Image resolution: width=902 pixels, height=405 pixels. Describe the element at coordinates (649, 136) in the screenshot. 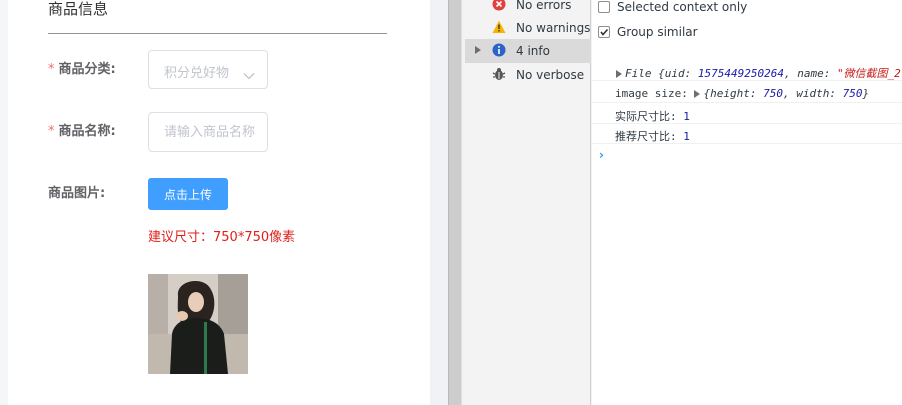

I see `log-label: 推荐尺寸比:` at that location.